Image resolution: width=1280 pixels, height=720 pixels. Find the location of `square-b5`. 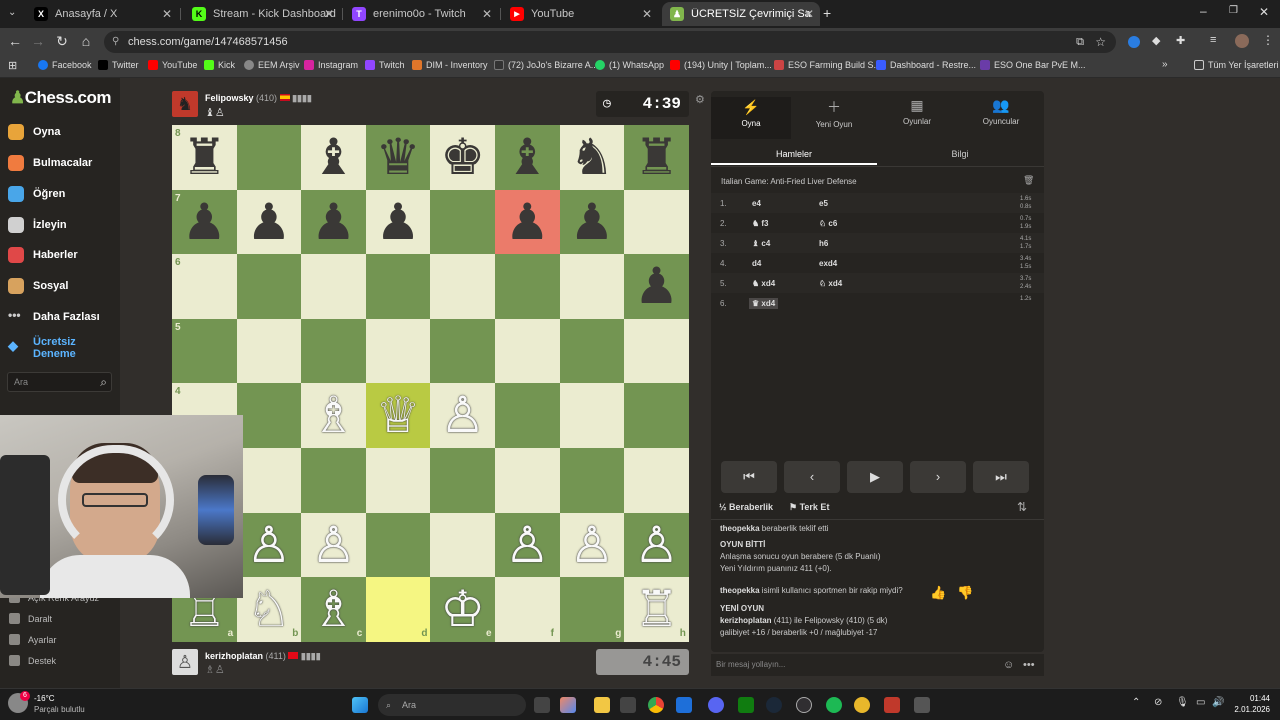

square-b5 is located at coordinates (269, 351).